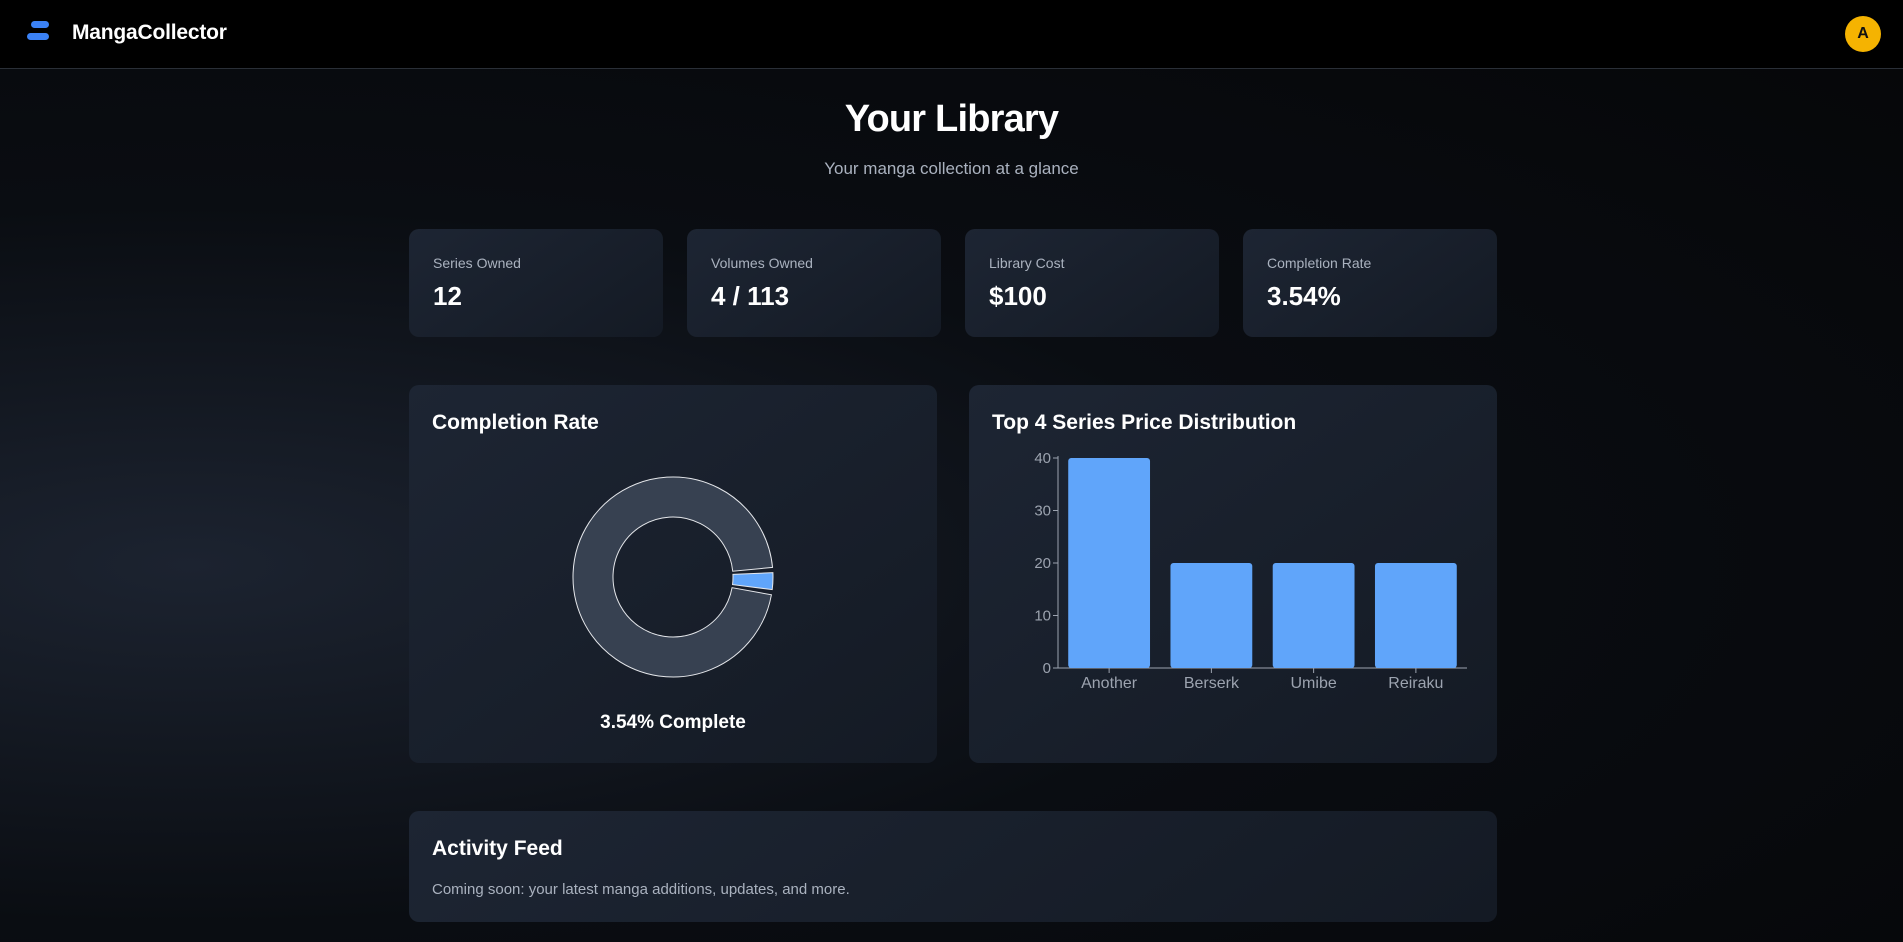 The width and height of the screenshot is (1903, 942). What do you see at coordinates (1042, 458) in the screenshot?
I see `y-tick-label: 40` at bounding box center [1042, 458].